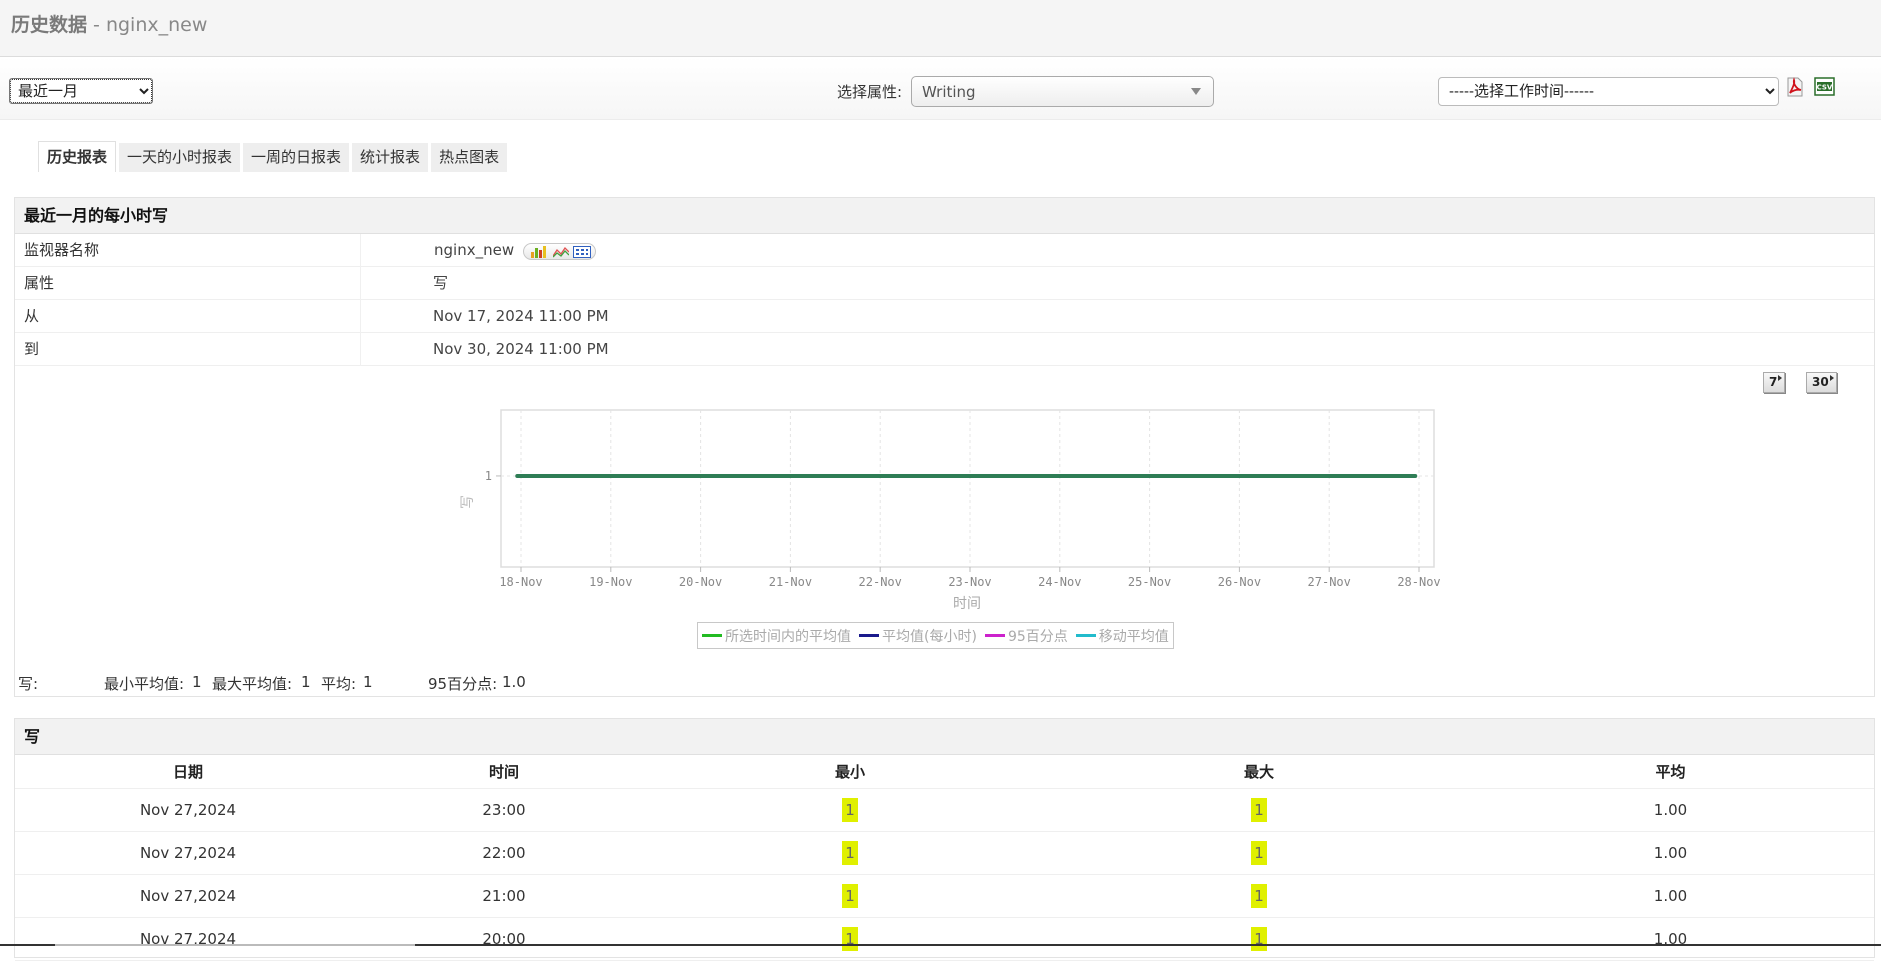  What do you see at coordinates (944, 250) in the screenshot?
I see `info-row-monitor: 监视器名称 nginx_new` at bounding box center [944, 250].